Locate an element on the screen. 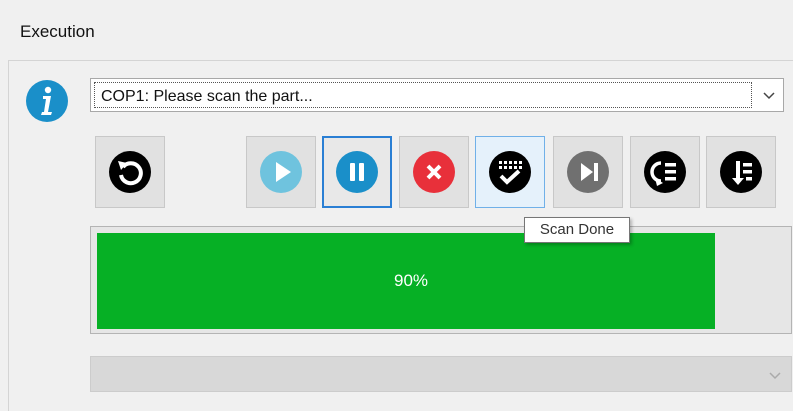  secondary-select is located at coordinates (441, 374).